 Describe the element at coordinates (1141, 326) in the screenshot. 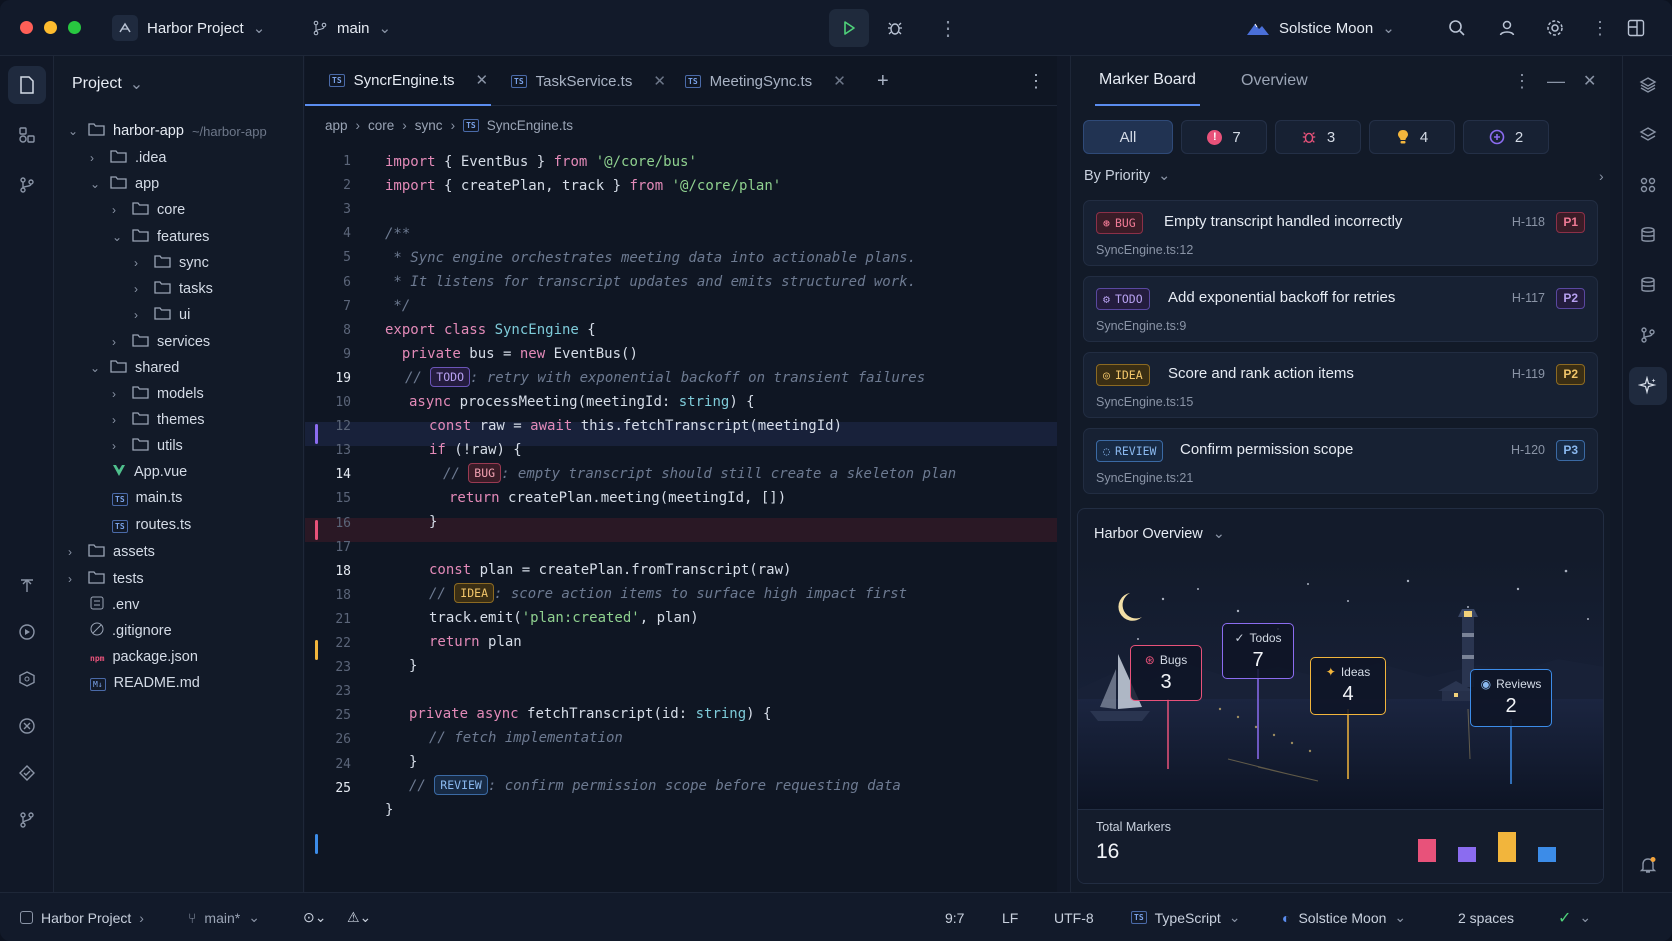

I see `card-file-link: SyncEngine.ts:9` at that location.